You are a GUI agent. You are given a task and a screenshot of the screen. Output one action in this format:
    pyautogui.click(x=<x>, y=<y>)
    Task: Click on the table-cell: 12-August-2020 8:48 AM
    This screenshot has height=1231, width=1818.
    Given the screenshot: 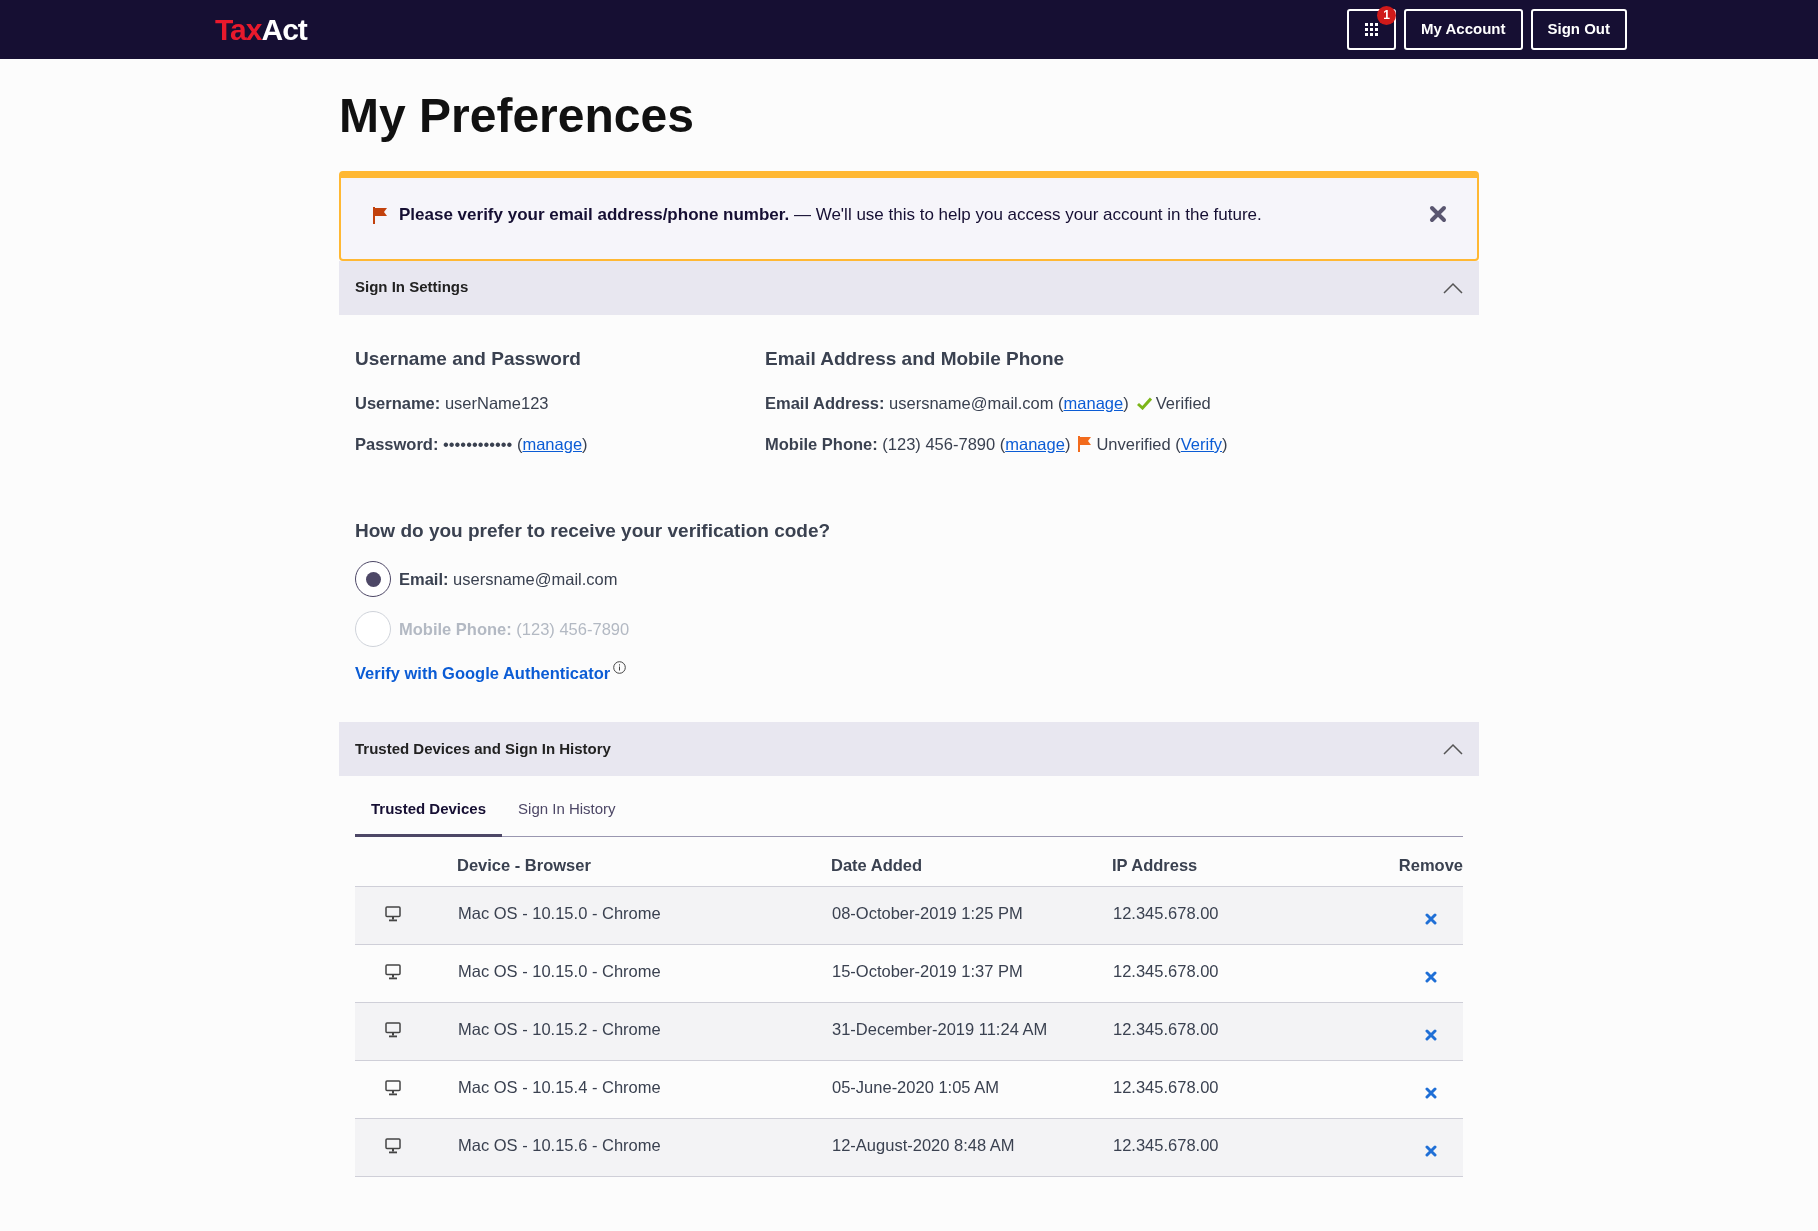 What is the action you would take?
    pyautogui.click(x=923, y=1144)
    